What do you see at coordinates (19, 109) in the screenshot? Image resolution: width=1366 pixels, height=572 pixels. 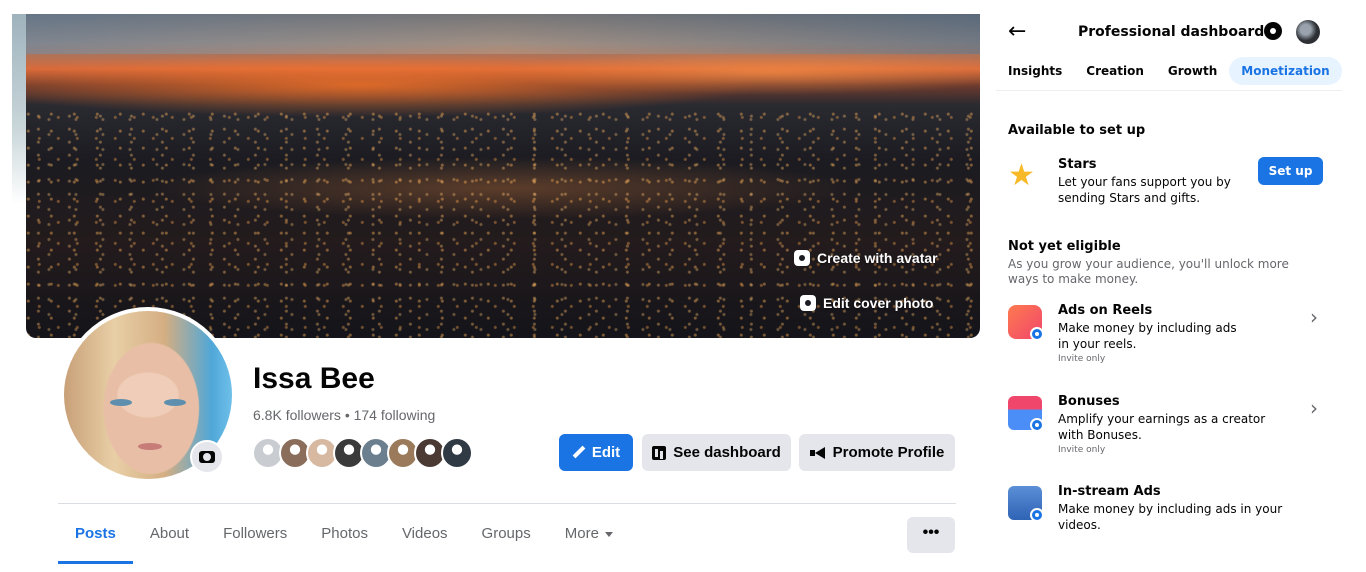 I see `previous-photo-edge` at bounding box center [19, 109].